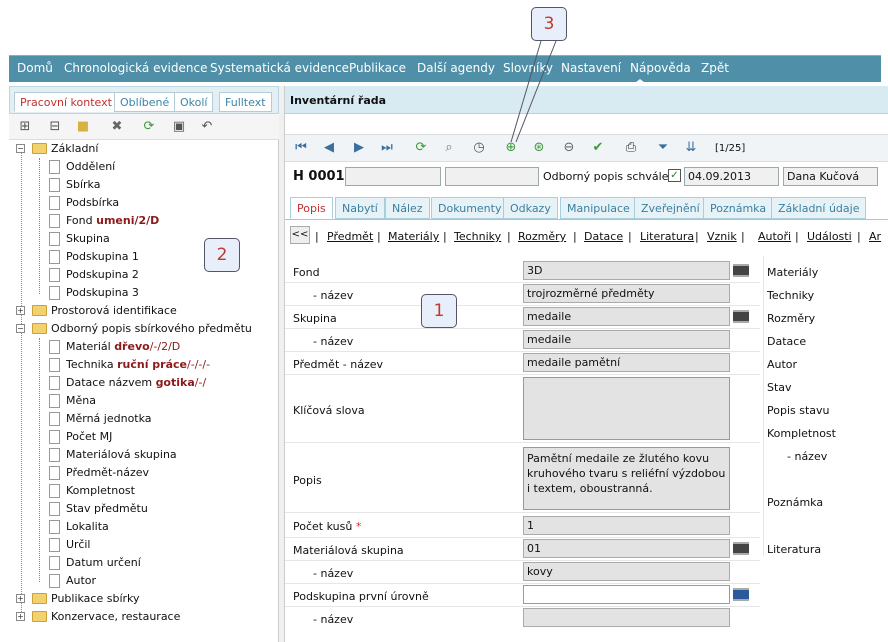 This screenshot has height=642, width=888. I want to click on callout-3-pointer, so click(533, 91).